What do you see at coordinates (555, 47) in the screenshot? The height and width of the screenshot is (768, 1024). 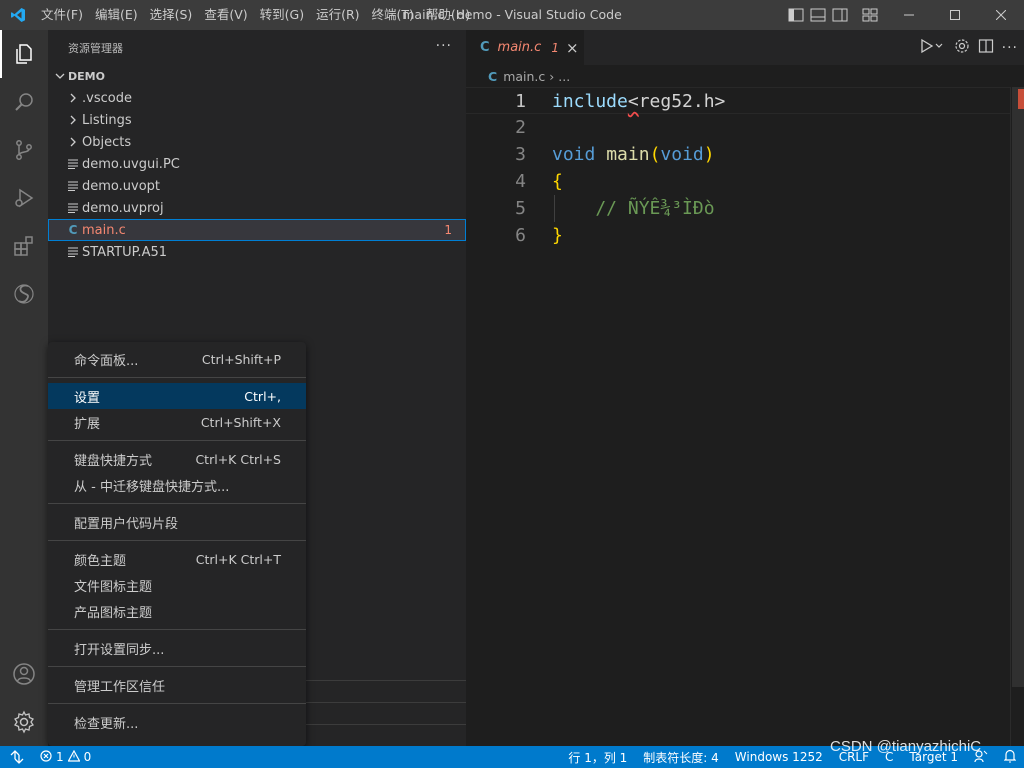 I see `tab-problem-count: 1` at bounding box center [555, 47].